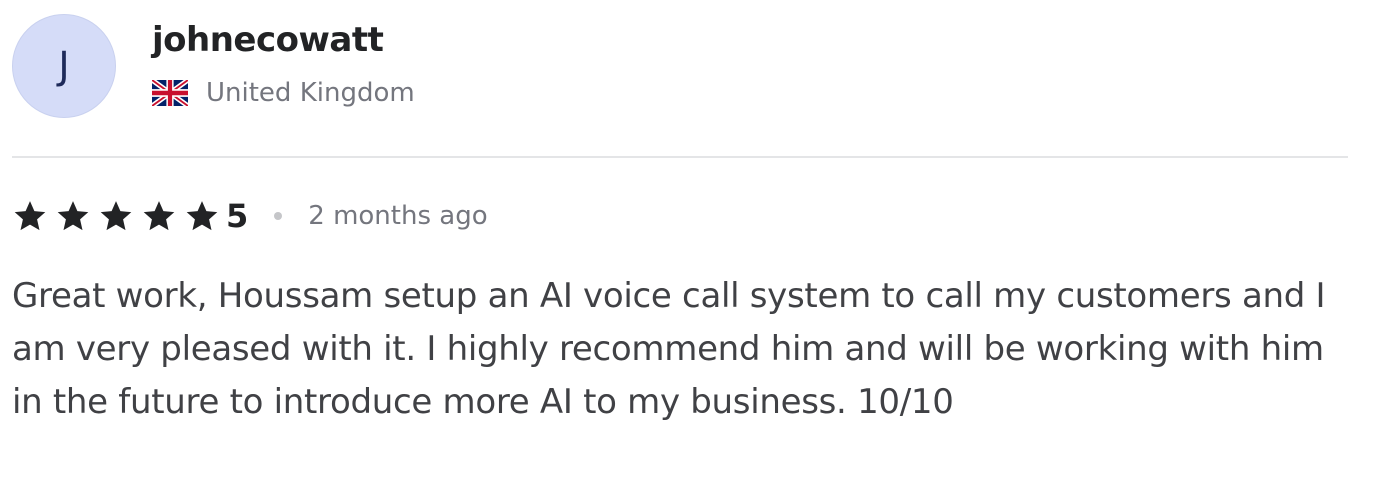  I want to click on user-info: johnecowatt United Kingdom, so click(283, 61).